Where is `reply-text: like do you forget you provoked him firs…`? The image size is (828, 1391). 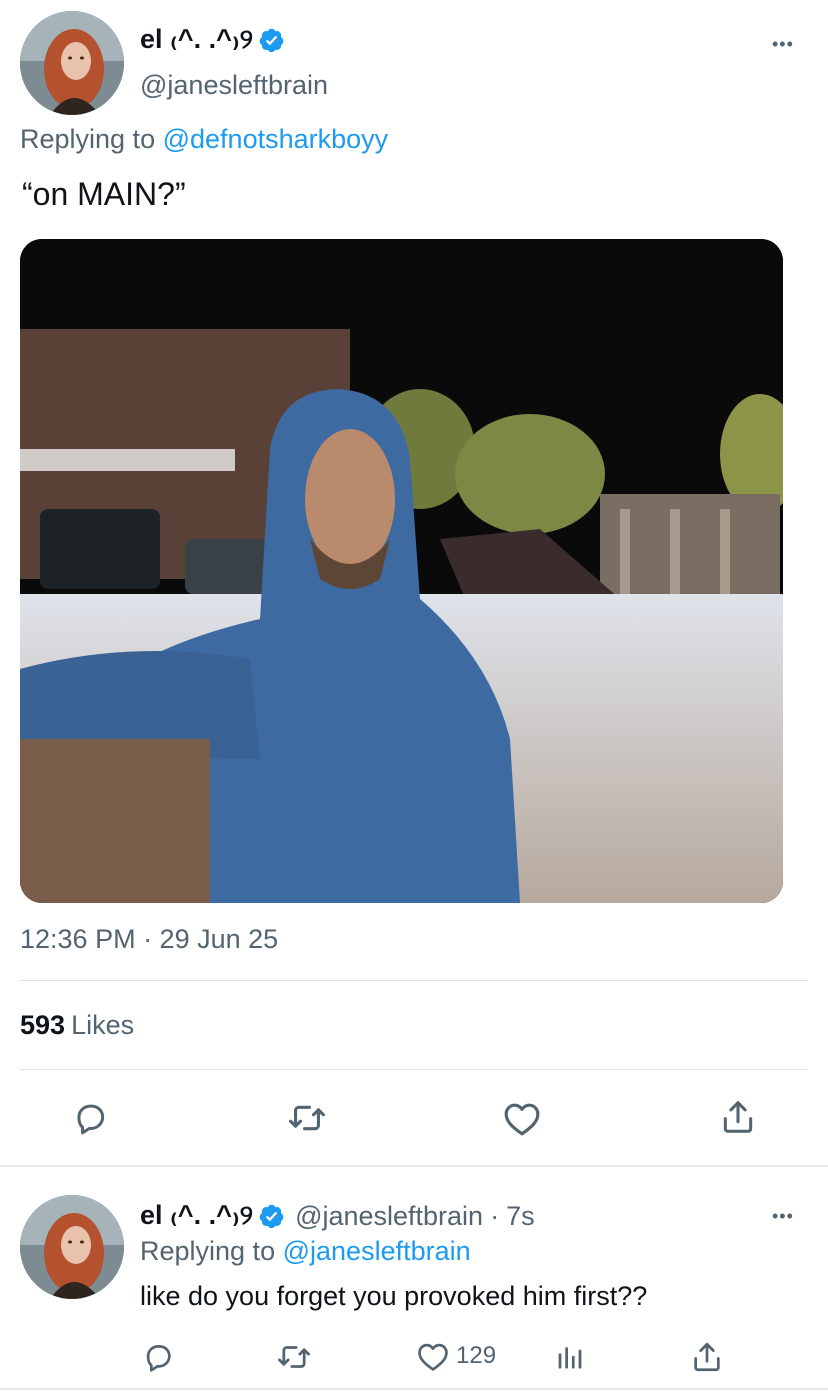 reply-text: like do you forget you provoked him firs… is located at coordinates (394, 1296).